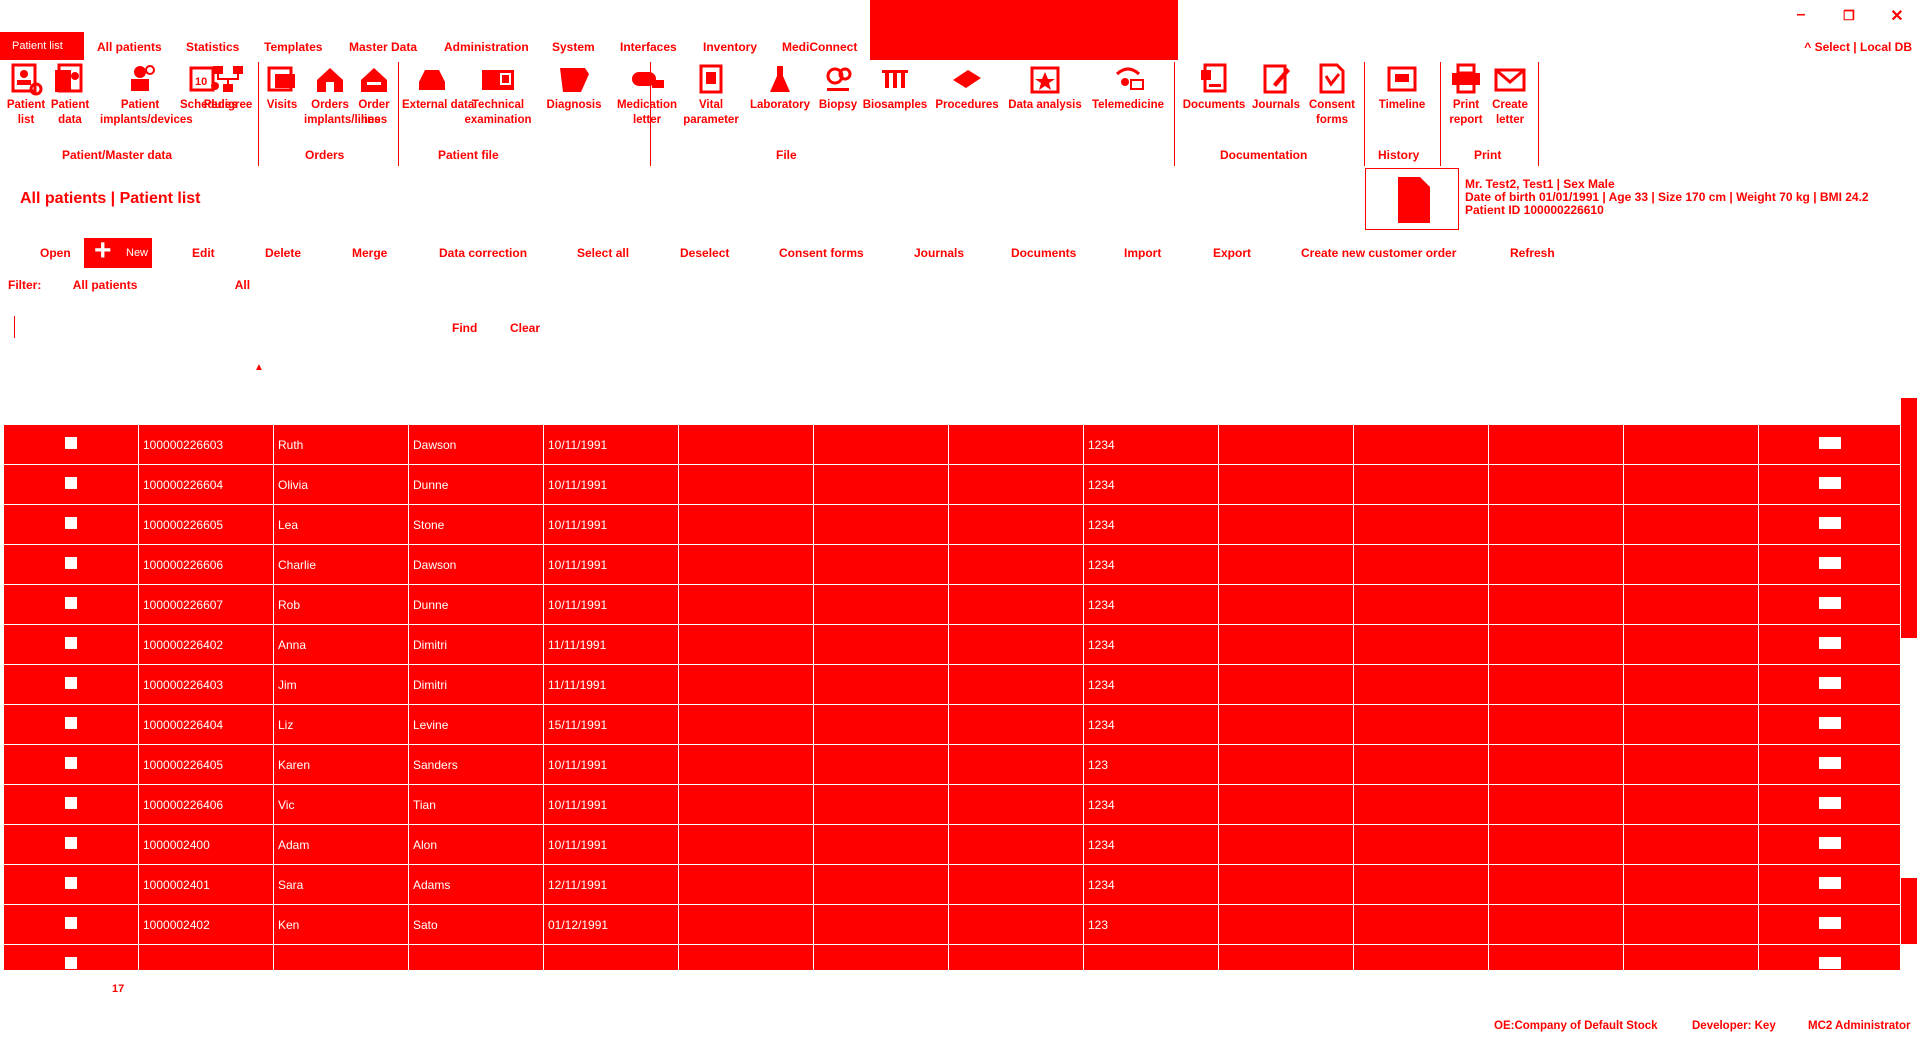 This screenshot has width=1920, height=1040. I want to click on table-row, so click(951, 957).